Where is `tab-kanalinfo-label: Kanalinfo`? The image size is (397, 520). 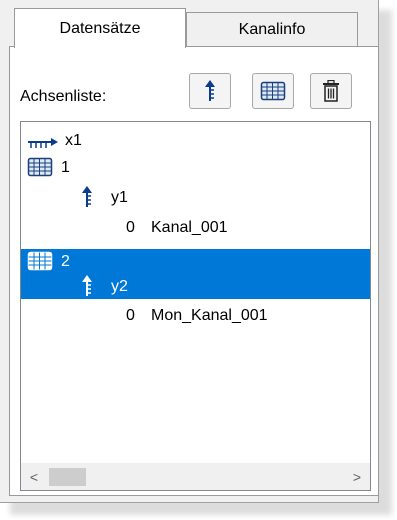
tab-kanalinfo-label: Kanalinfo is located at coordinates (272, 29).